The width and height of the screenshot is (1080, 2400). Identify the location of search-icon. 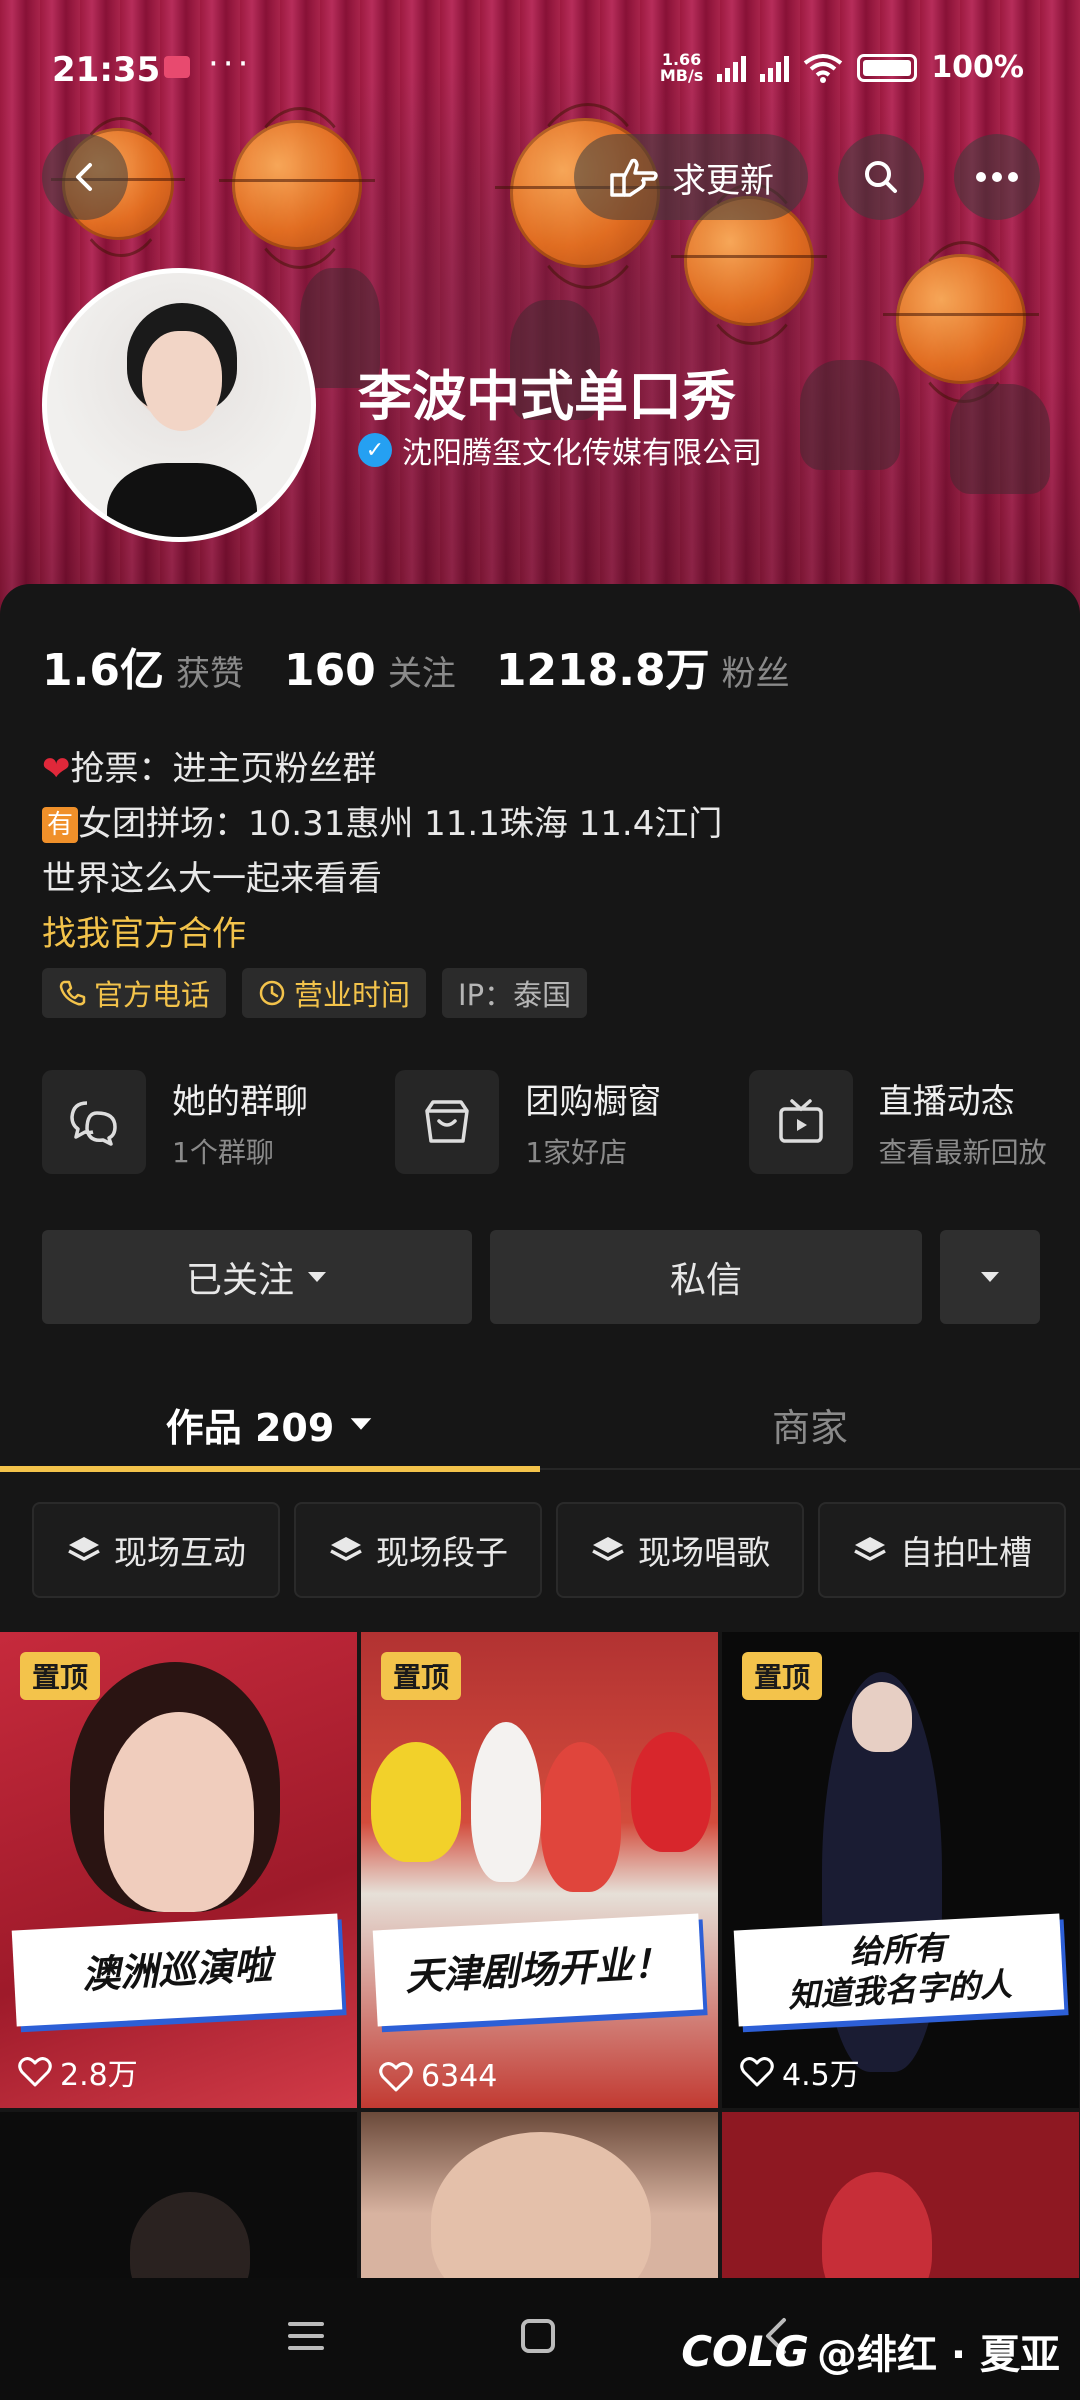
(881, 177).